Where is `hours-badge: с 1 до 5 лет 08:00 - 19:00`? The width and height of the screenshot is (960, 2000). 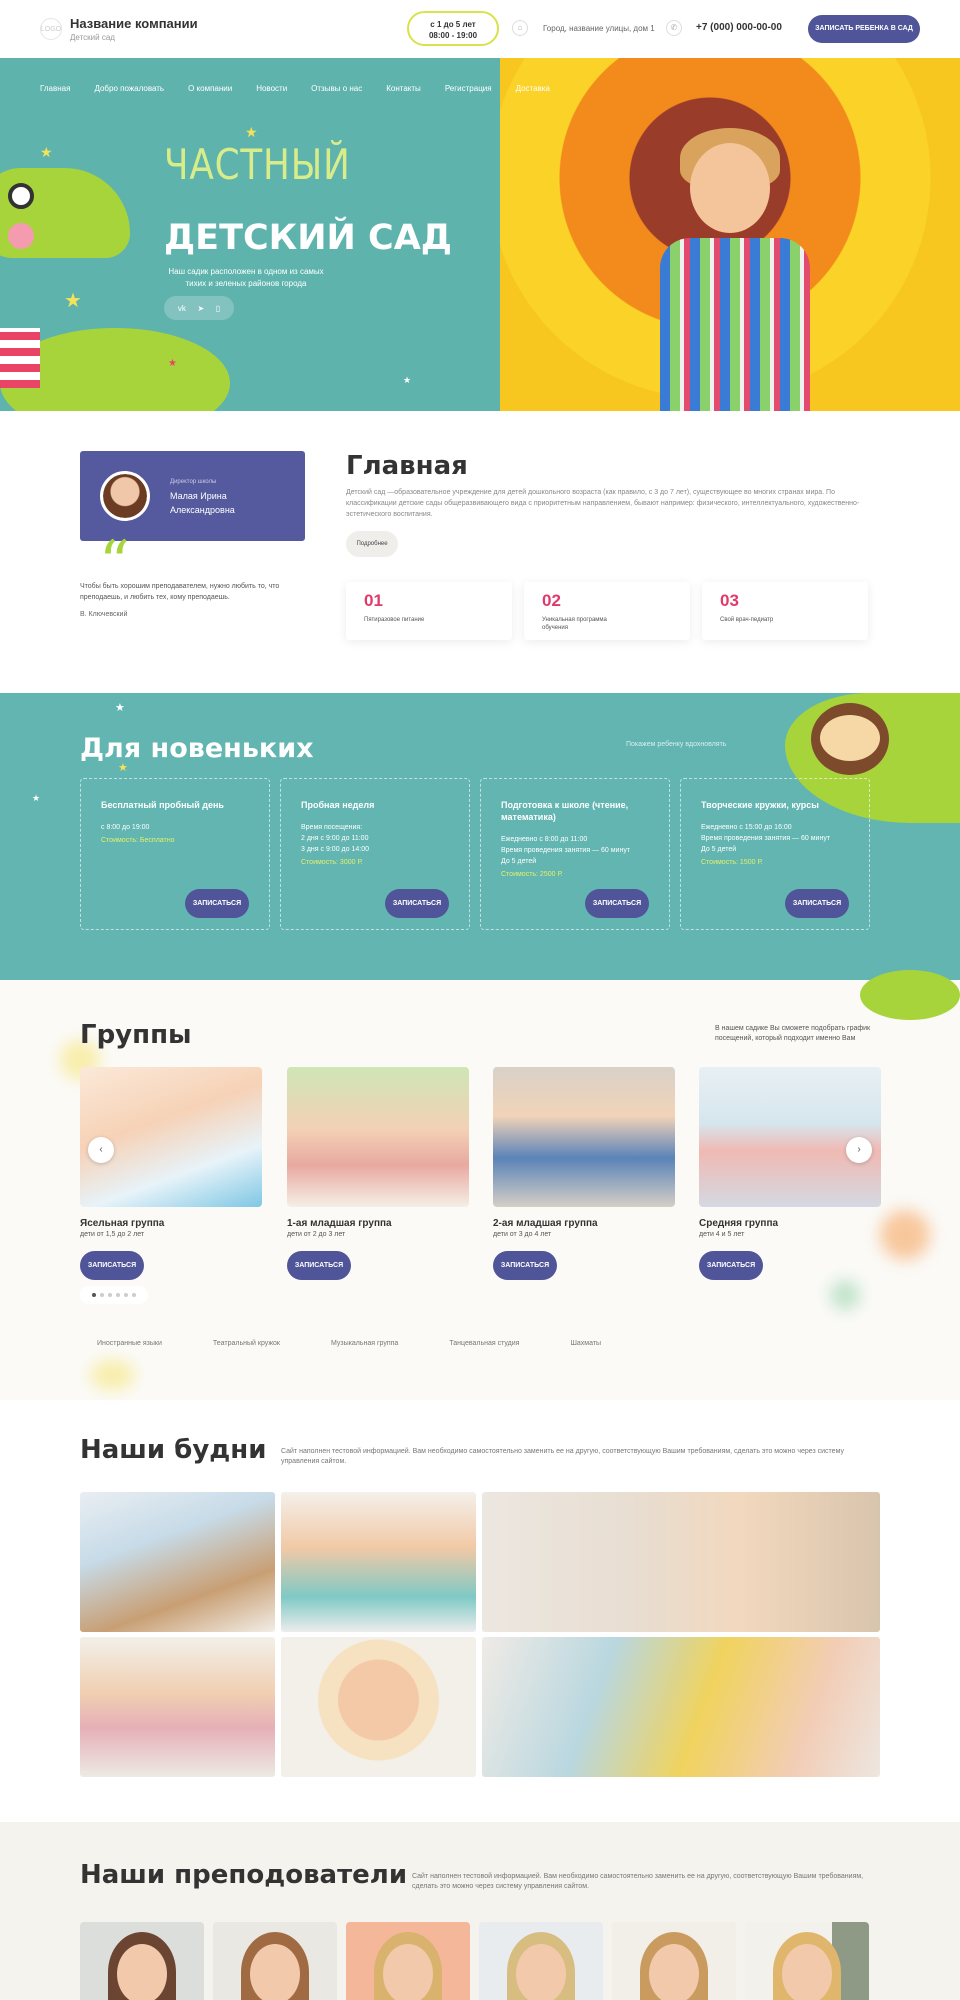 hours-badge: с 1 до 5 лет 08:00 - 19:00 is located at coordinates (453, 28).